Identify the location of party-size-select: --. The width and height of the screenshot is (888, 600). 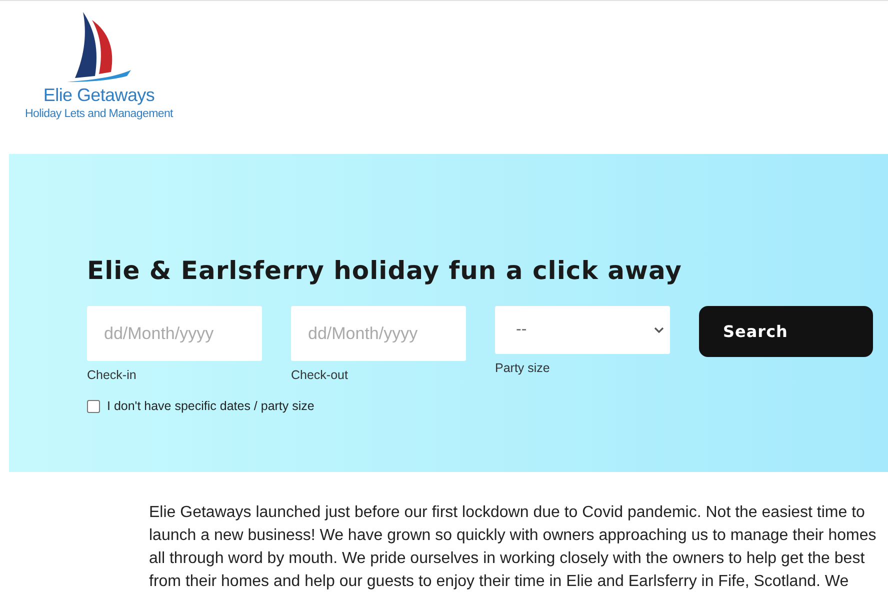
(582, 330).